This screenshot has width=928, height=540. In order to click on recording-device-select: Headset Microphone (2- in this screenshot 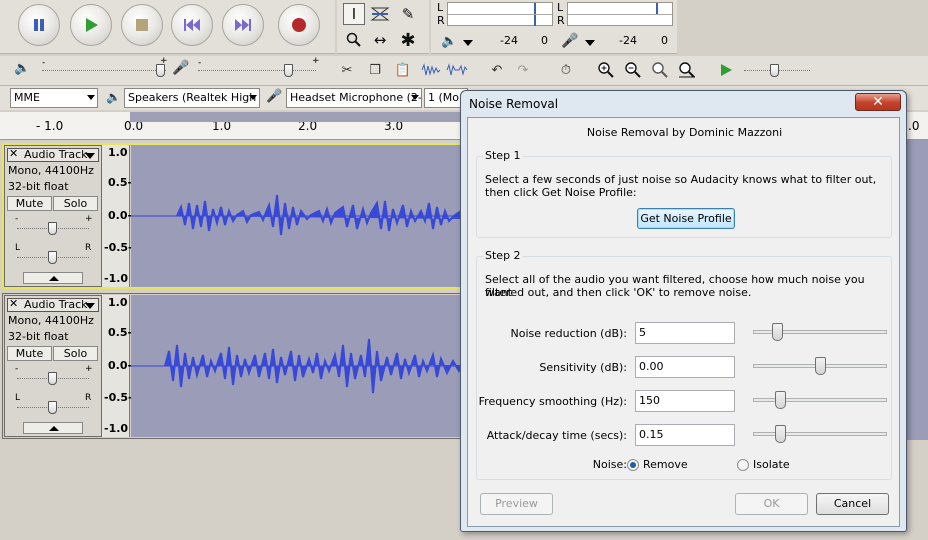, I will do `click(354, 98)`.